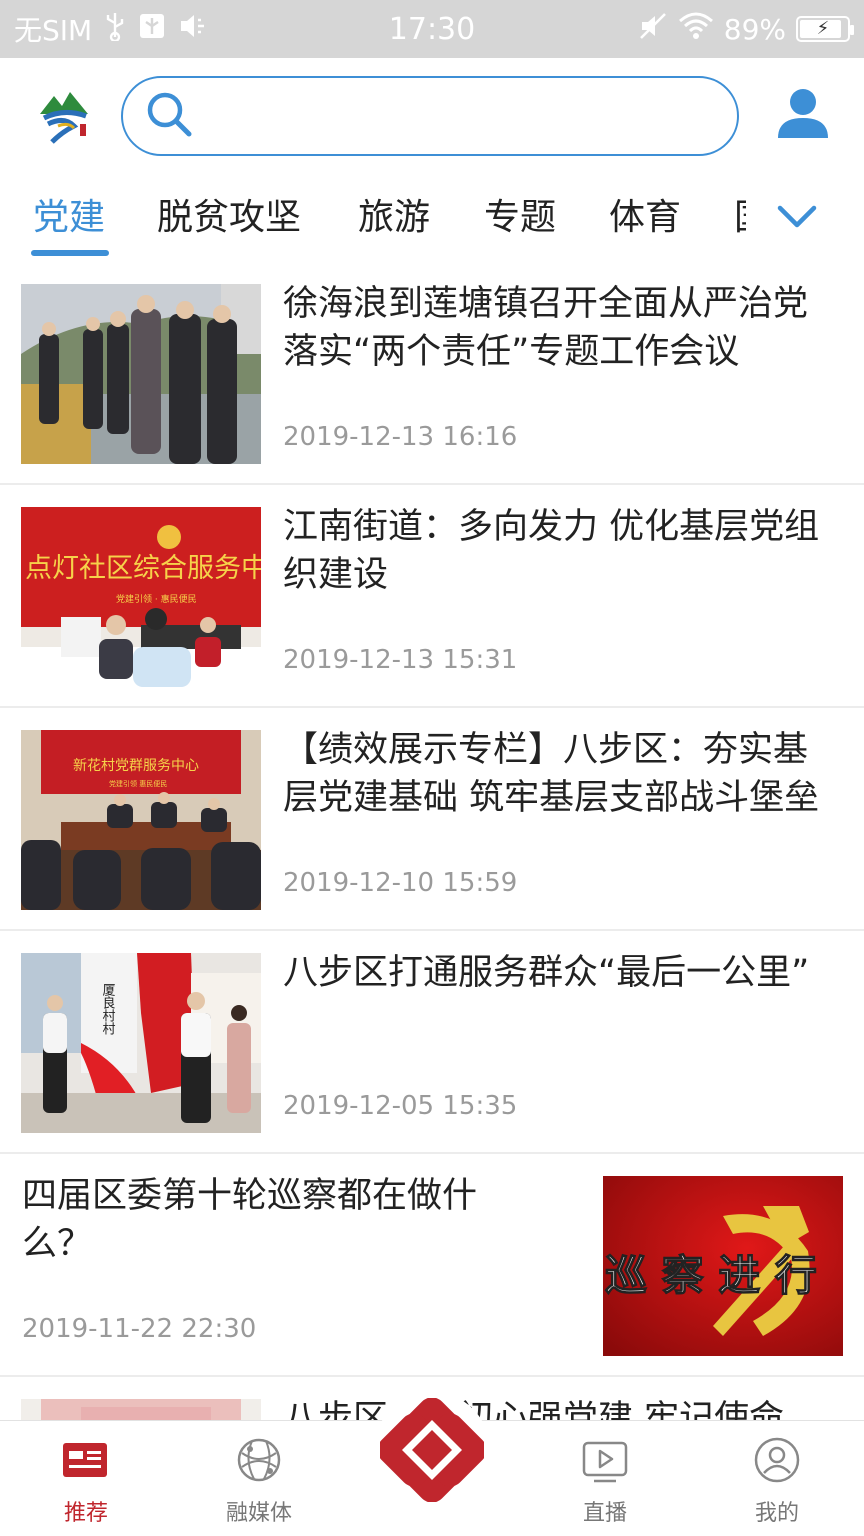 The width and height of the screenshot is (864, 1536). What do you see at coordinates (250, 1220) in the screenshot?
I see `news-title: 四届区委第十轮巡察都在做什么？` at bounding box center [250, 1220].